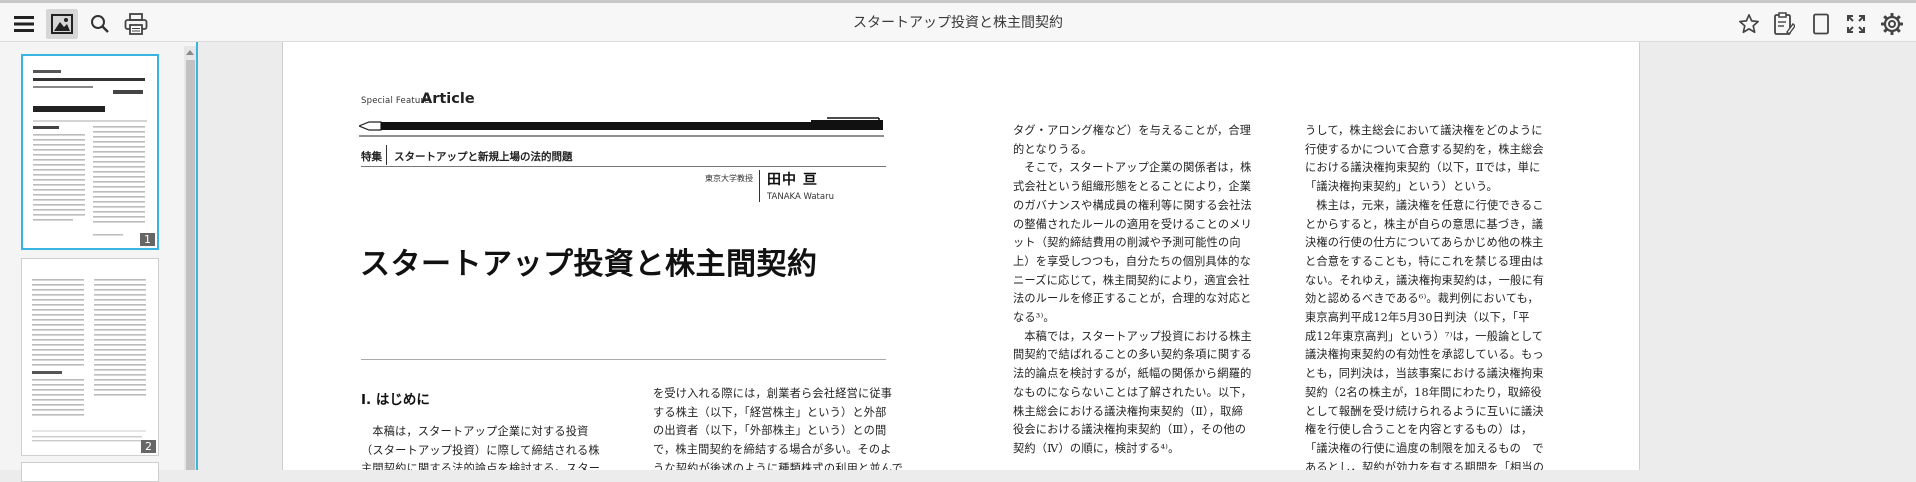 This screenshot has height=482, width=1916. What do you see at coordinates (147, 239) in the screenshot?
I see `page-number-badge: 1` at bounding box center [147, 239].